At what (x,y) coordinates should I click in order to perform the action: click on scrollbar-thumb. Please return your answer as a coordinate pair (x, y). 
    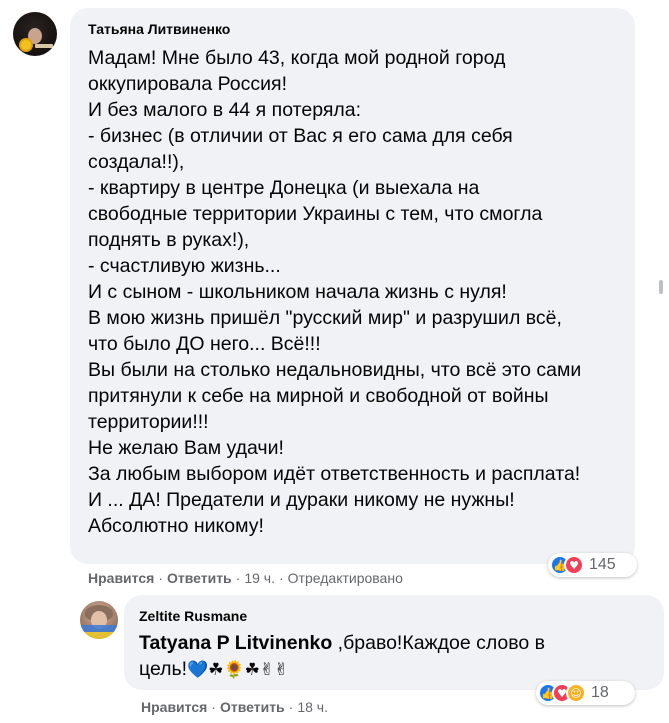
    Looking at the image, I should click on (661, 287).